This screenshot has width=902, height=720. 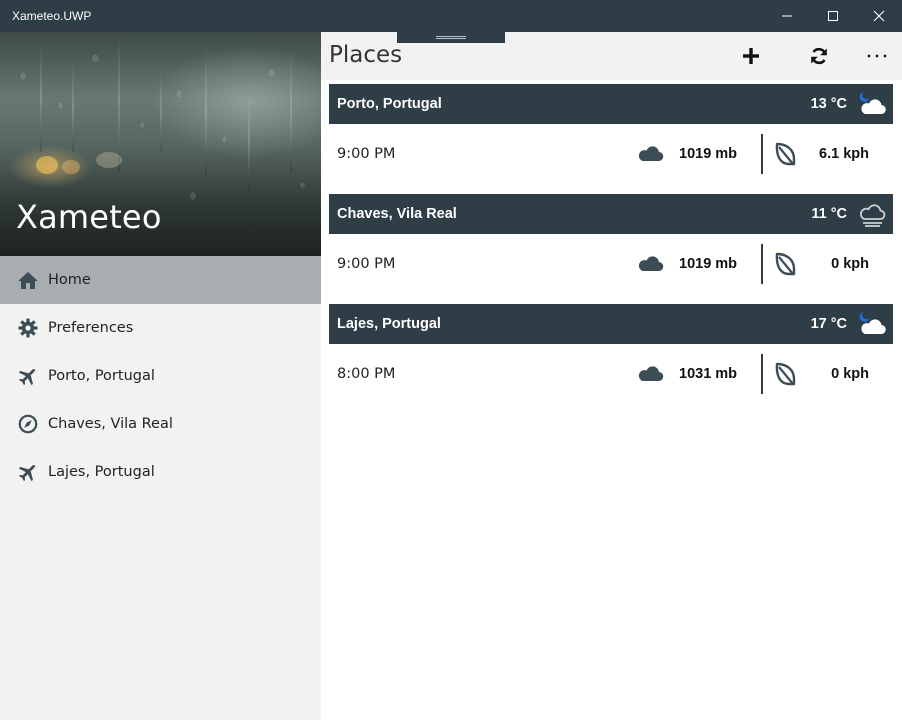 What do you see at coordinates (611, 324) in the screenshot?
I see `place-header: Lajes, Portugal 17 °C` at bounding box center [611, 324].